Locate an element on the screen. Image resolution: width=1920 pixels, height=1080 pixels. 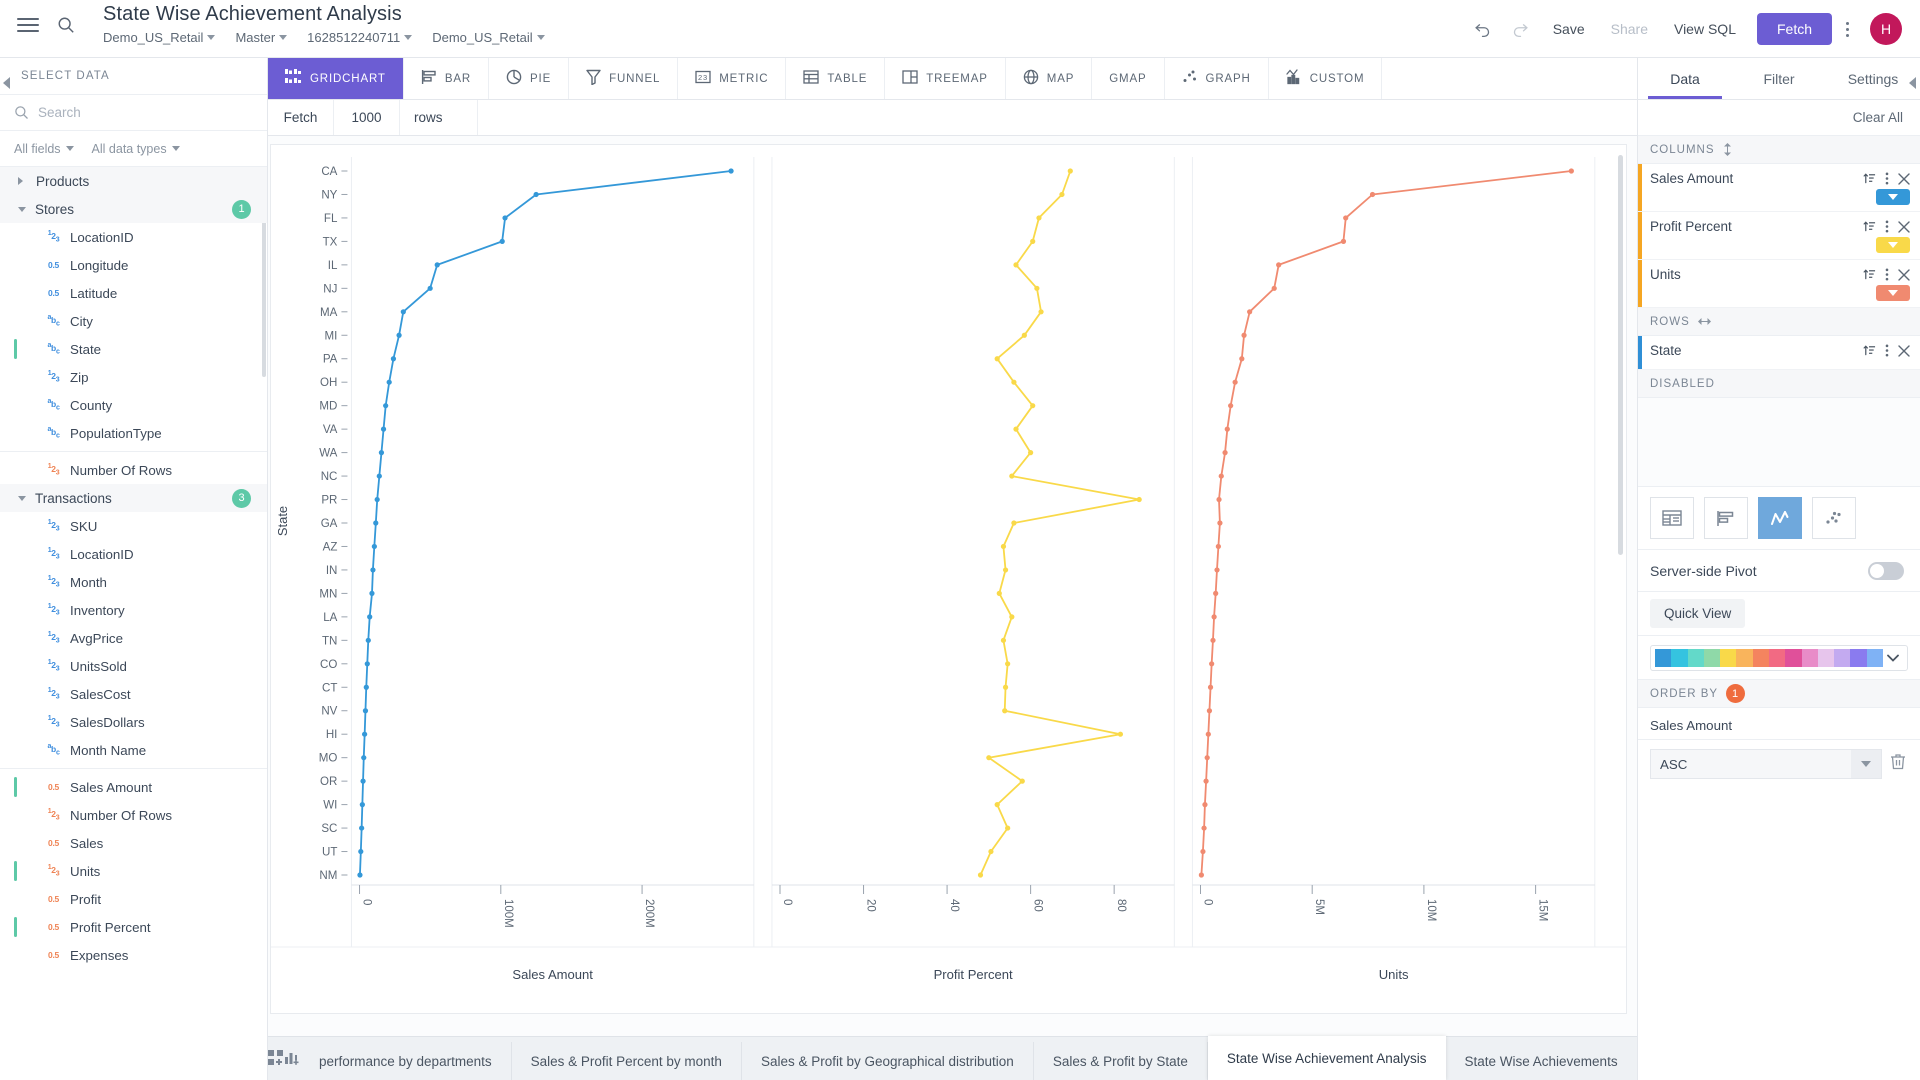
field-item-salesdollars: 123 SalesDollars is located at coordinates (133, 722).